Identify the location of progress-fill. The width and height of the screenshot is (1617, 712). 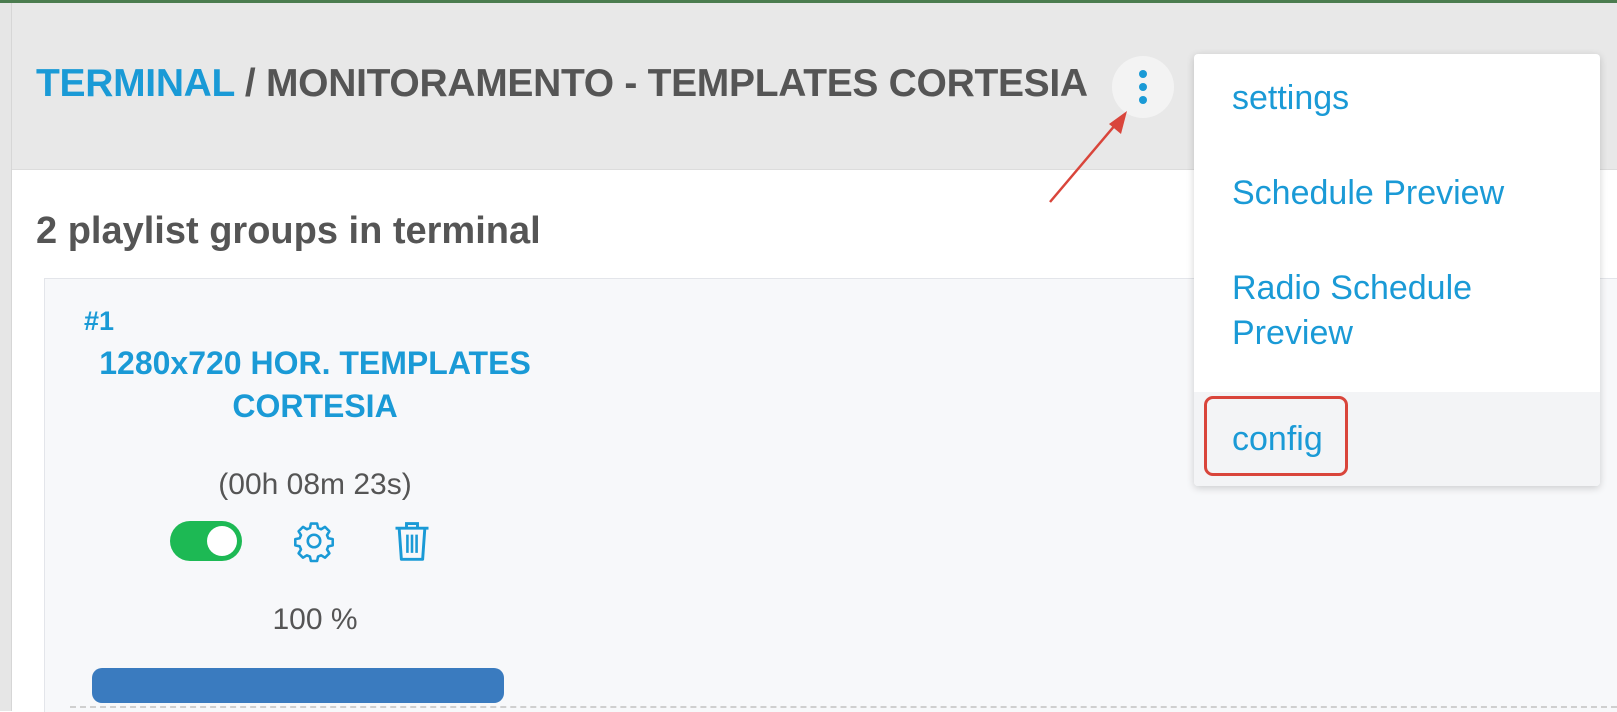
(298, 685).